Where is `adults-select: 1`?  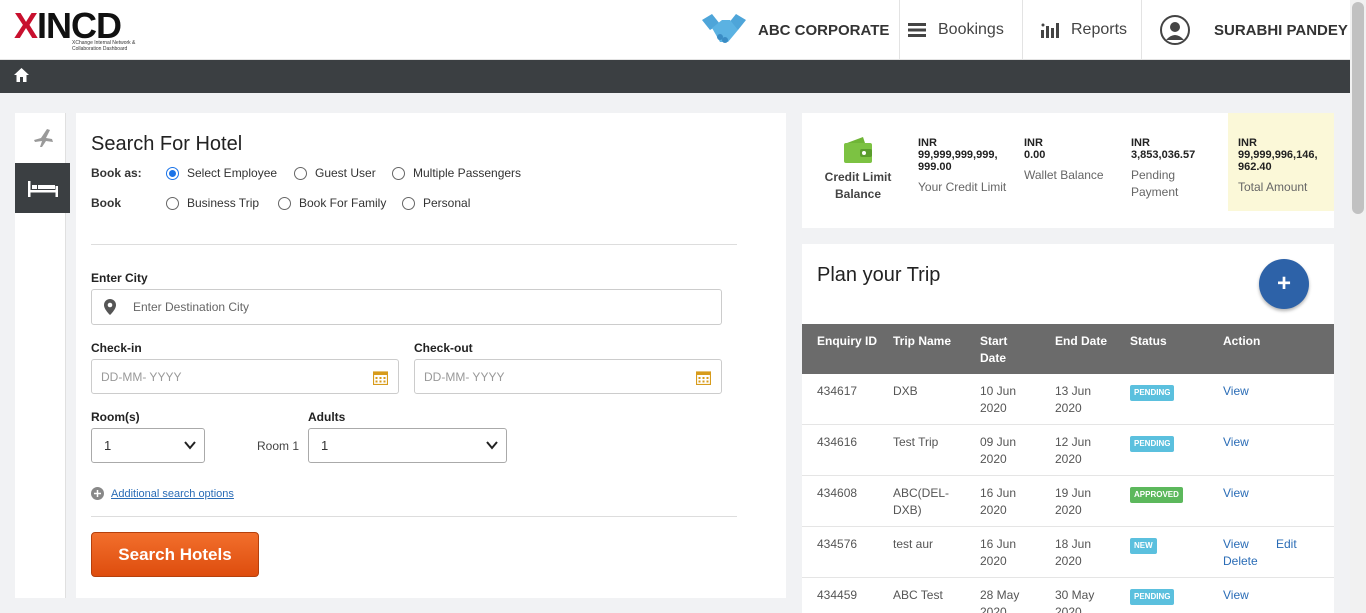 adults-select: 1 is located at coordinates (407, 445).